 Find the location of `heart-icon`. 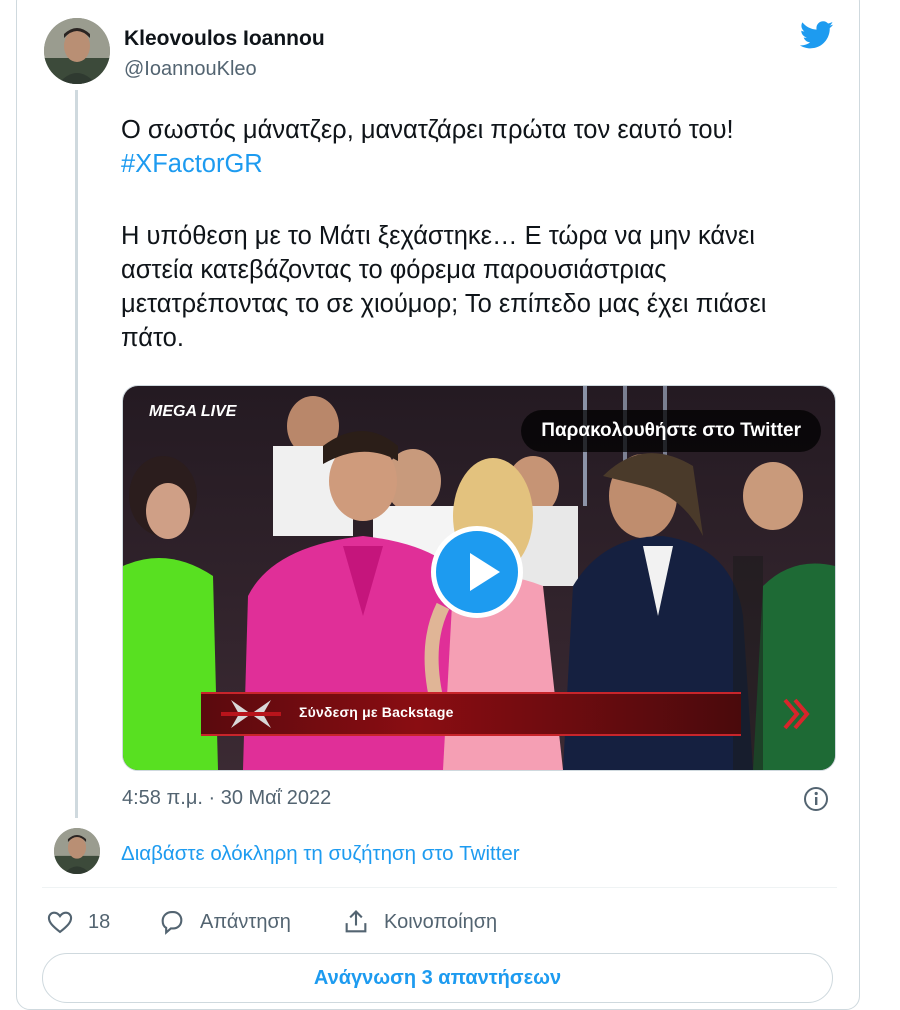

heart-icon is located at coordinates (60, 922).